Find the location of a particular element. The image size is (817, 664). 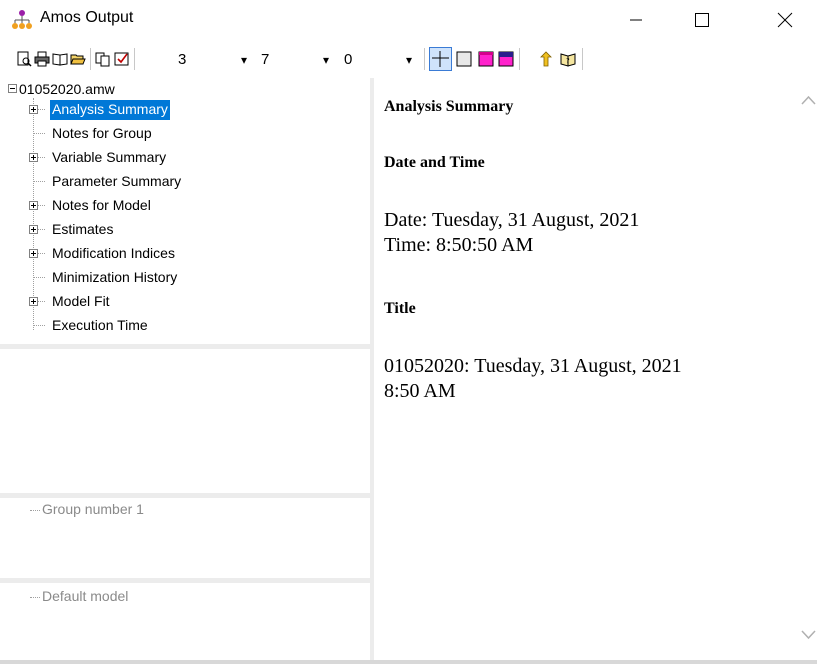

tree-item: Notes for Group is located at coordinates (102, 134).